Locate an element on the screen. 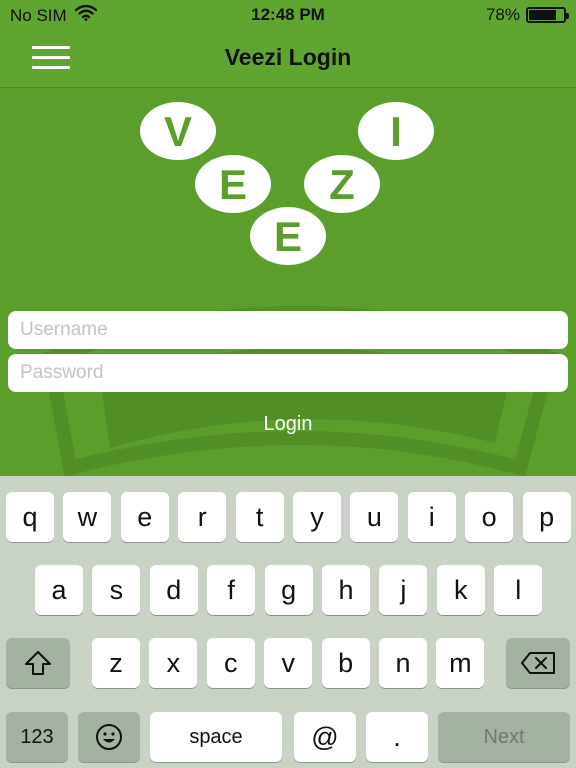 The image size is (576, 768). key-a: a is located at coordinates (59, 590).